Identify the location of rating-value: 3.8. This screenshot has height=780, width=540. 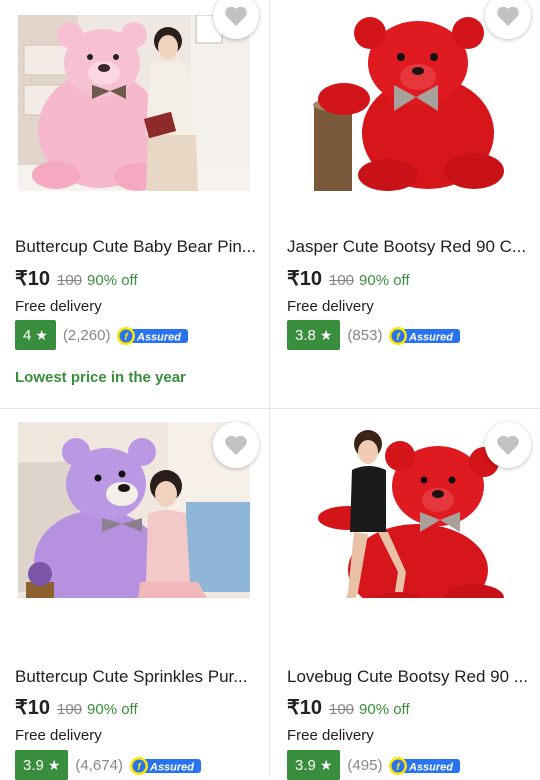
(305, 335).